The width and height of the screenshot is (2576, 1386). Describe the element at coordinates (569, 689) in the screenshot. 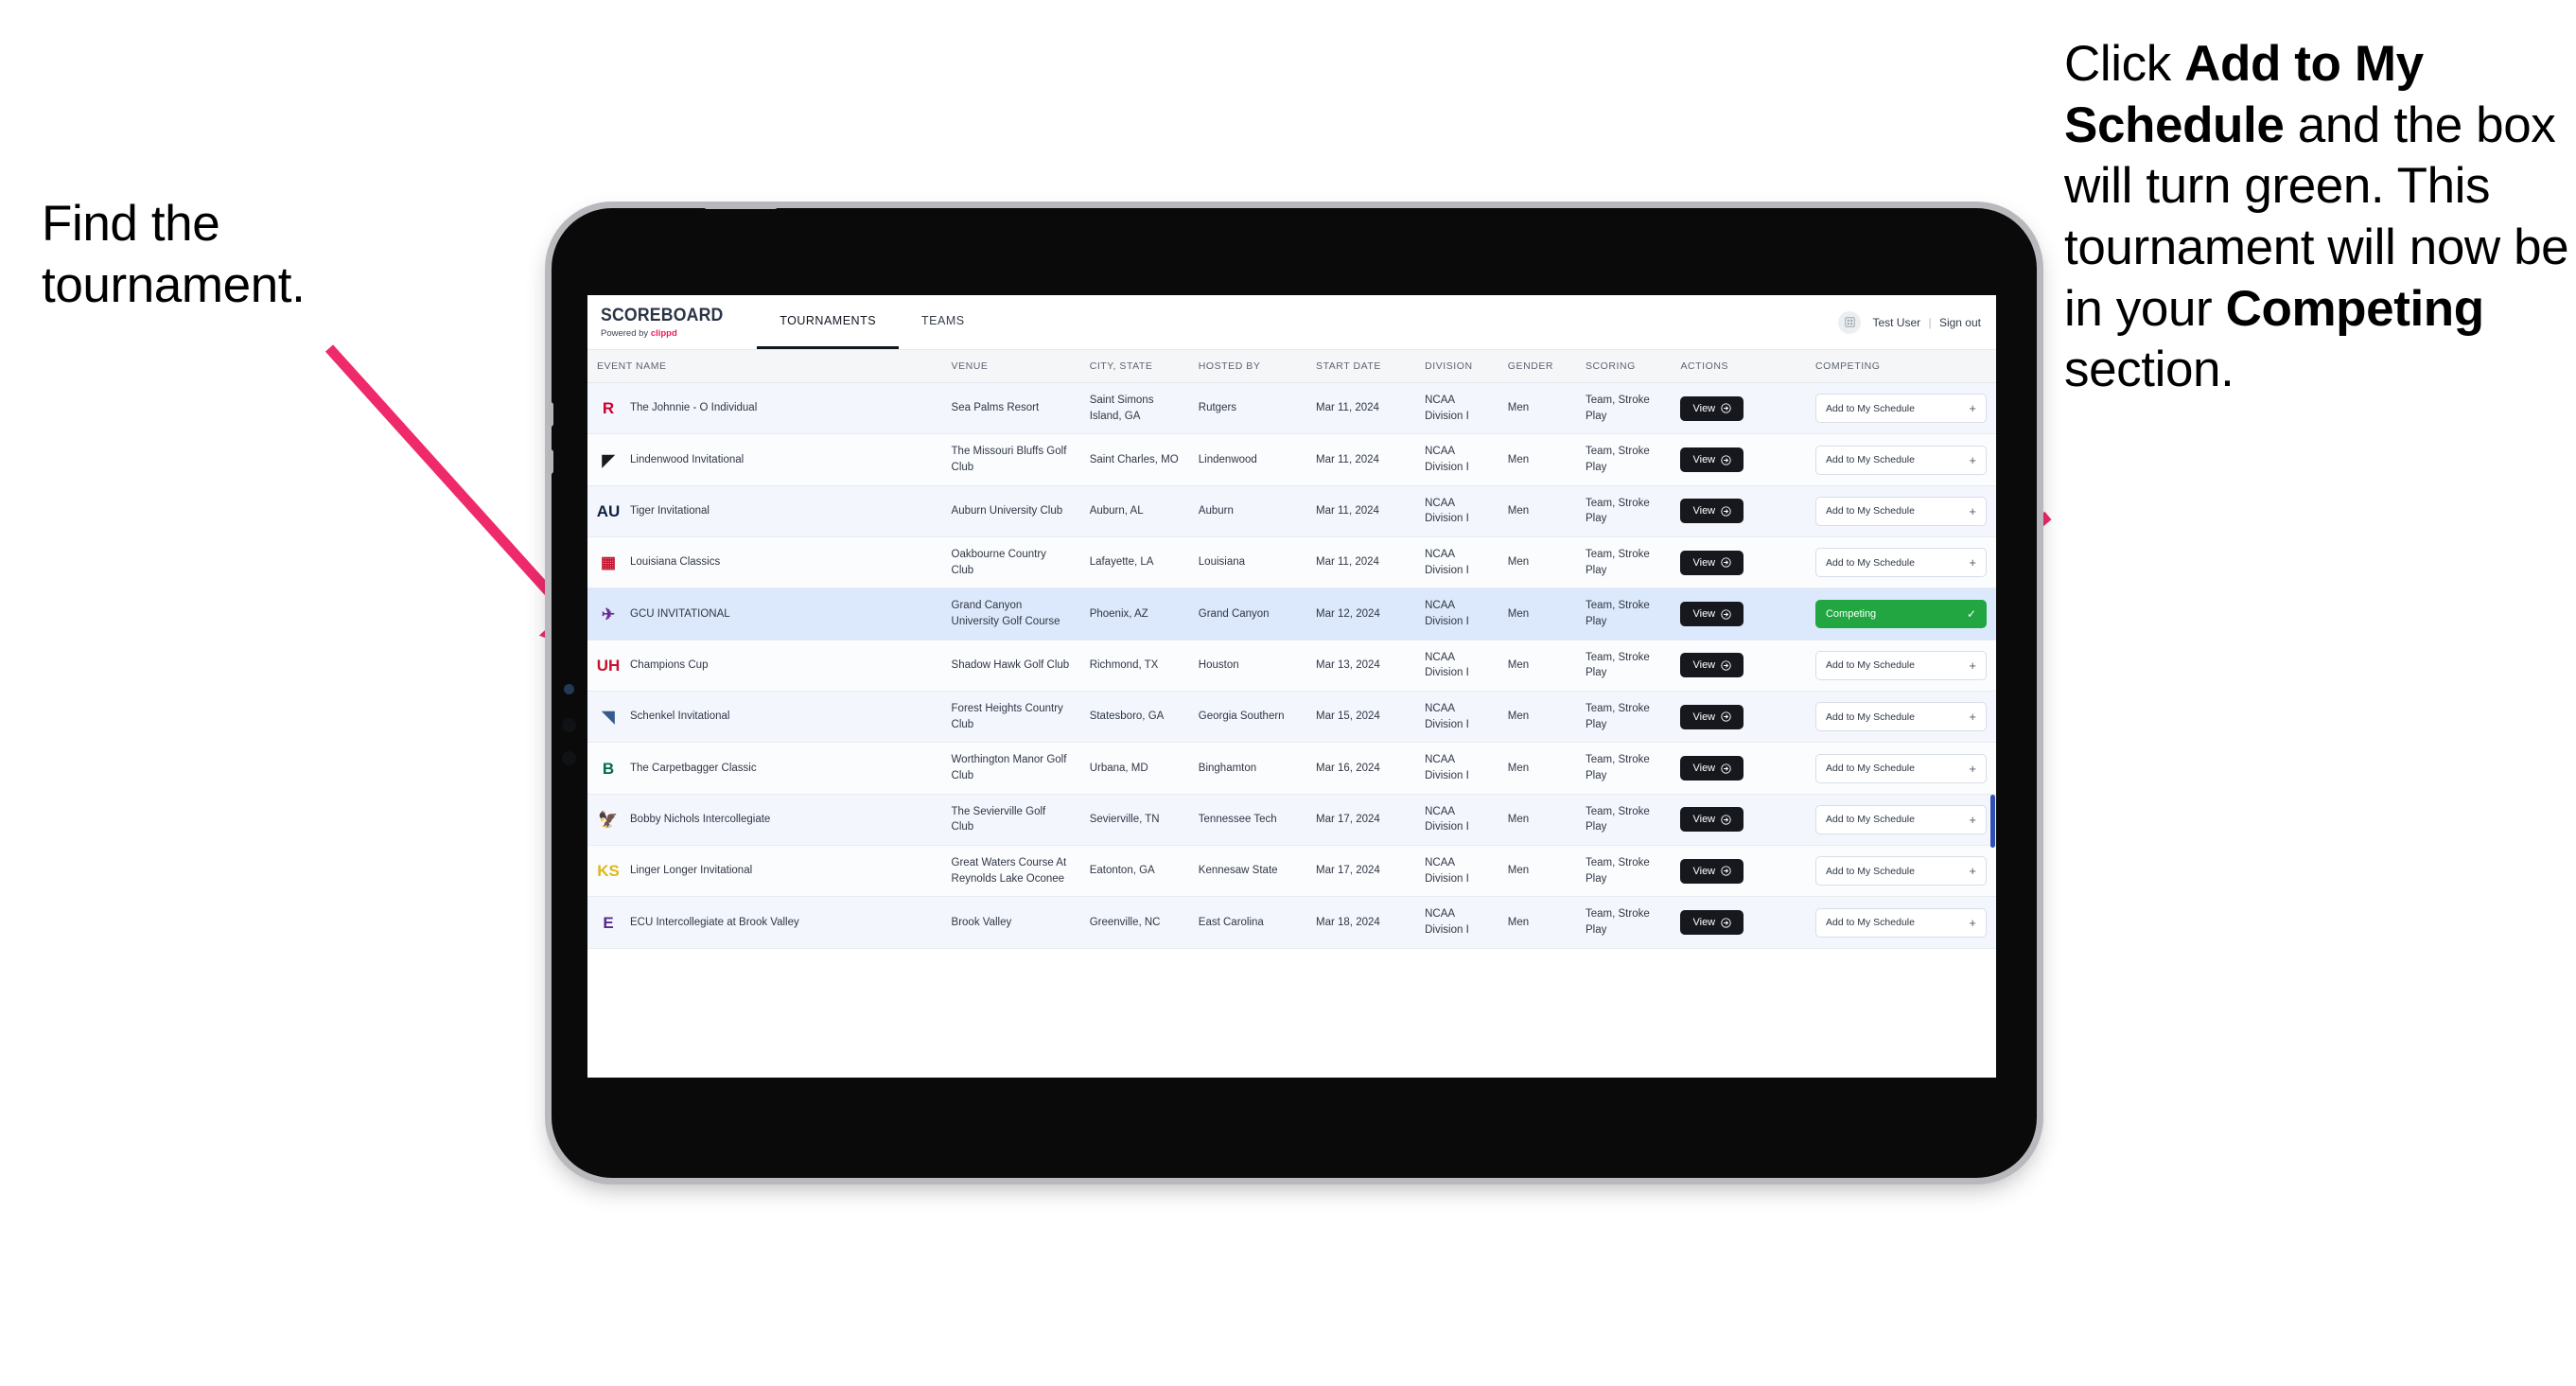

I see `device-camera-icon` at that location.